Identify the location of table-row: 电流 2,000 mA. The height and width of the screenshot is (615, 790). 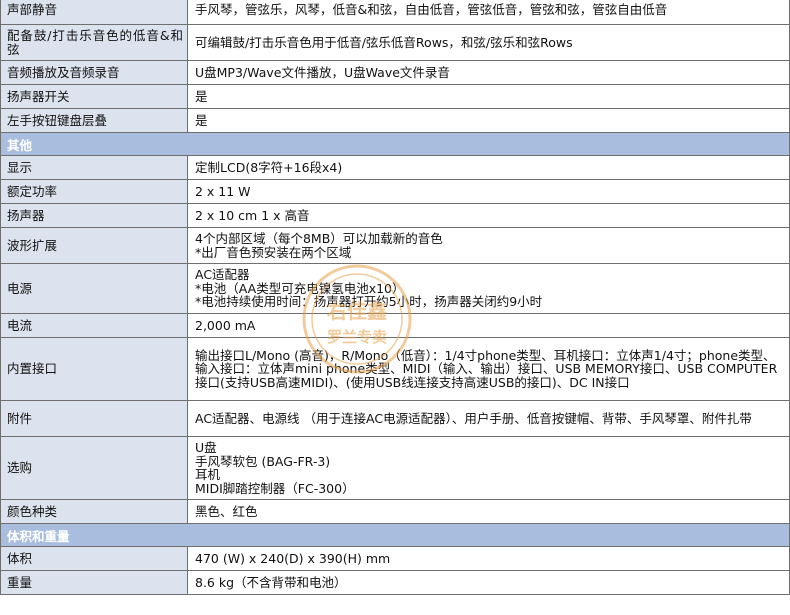
(395, 326).